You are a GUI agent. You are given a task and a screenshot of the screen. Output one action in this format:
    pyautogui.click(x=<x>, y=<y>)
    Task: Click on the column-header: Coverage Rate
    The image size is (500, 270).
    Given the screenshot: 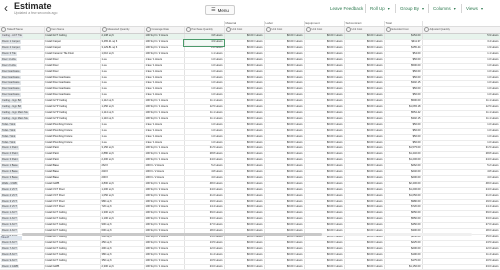 What is the action you would take?
    pyautogui.click(x=164, y=30)
    